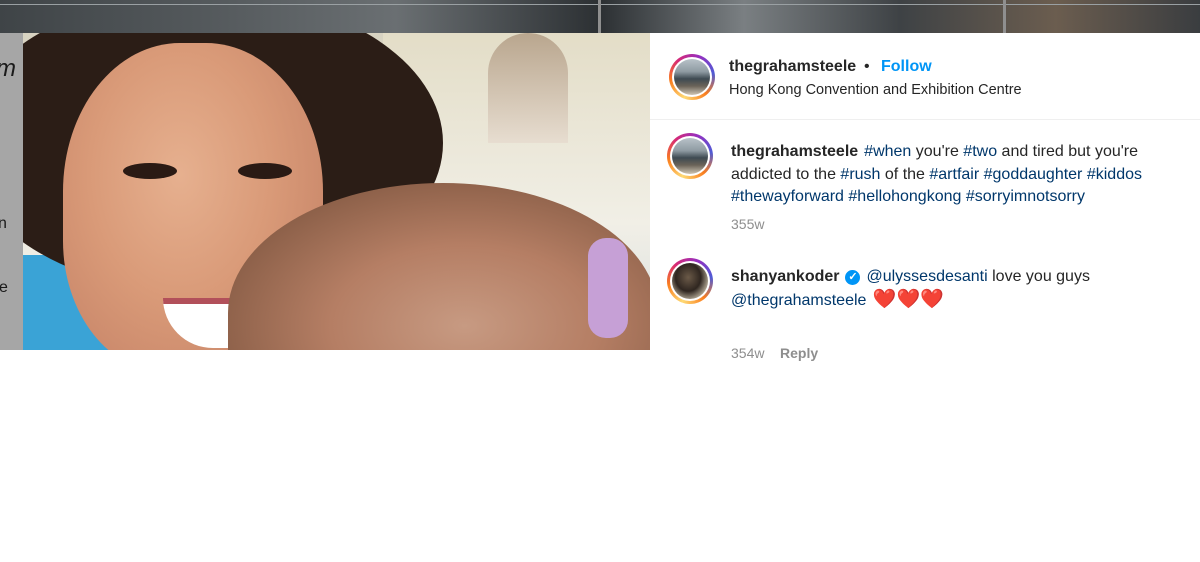  Describe the element at coordinates (860, 174) in the screenshot. I see `hashtag-link: #rush` at that location.